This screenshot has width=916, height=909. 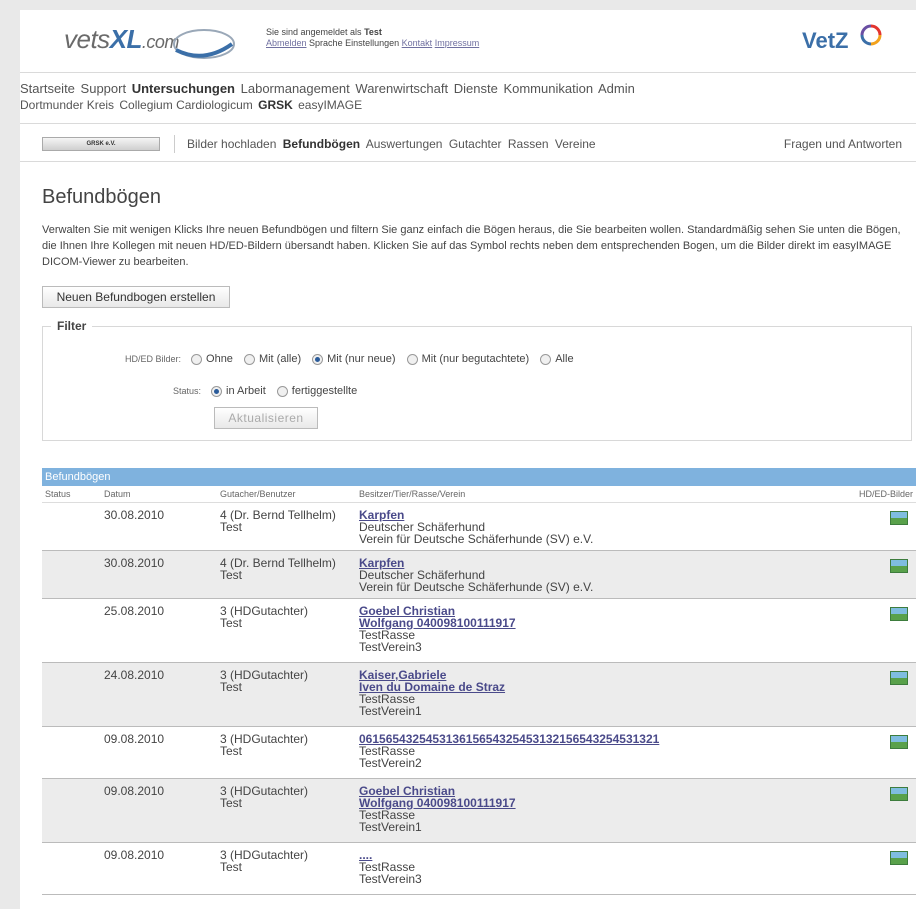 What do you see at coordinates (326, 43) in the screenshot?
I see `language-link: Sprache` at bounding box center [326, 43].